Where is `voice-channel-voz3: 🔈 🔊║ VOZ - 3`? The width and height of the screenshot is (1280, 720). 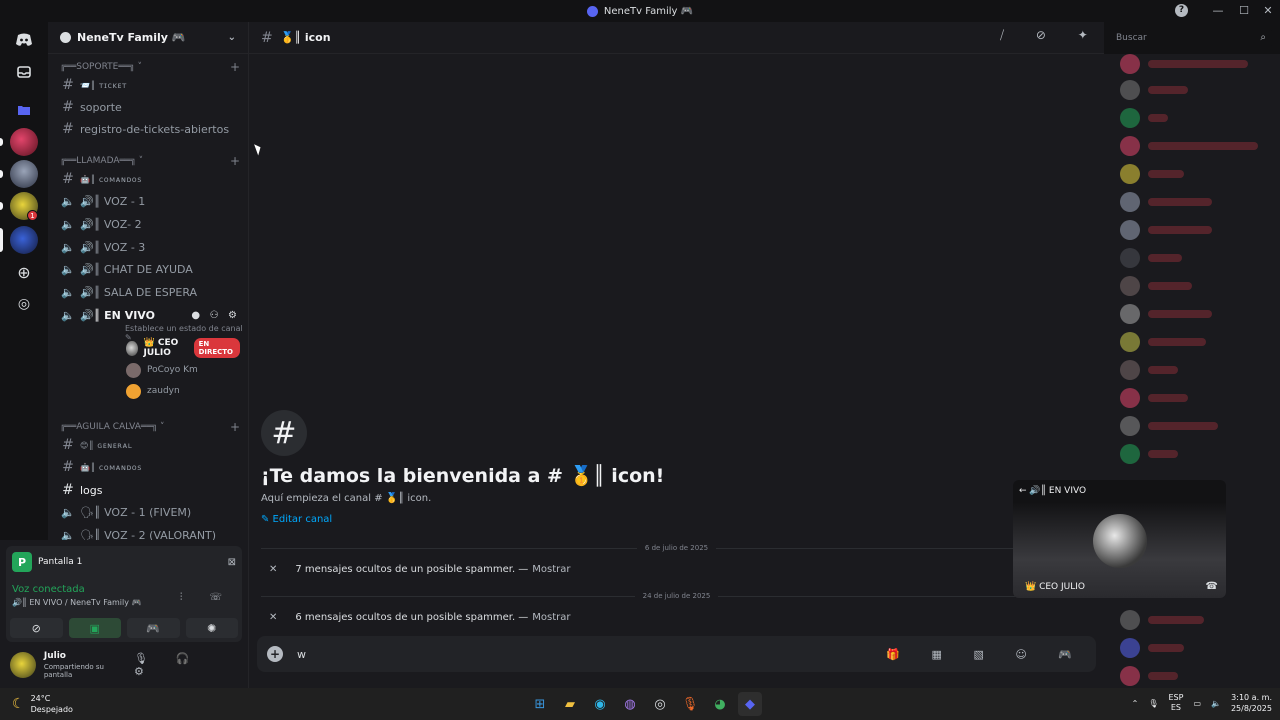
voice-channel-voz3: 🔈 🔊║ VOZ - 3 is located at coordinates (148, 247).